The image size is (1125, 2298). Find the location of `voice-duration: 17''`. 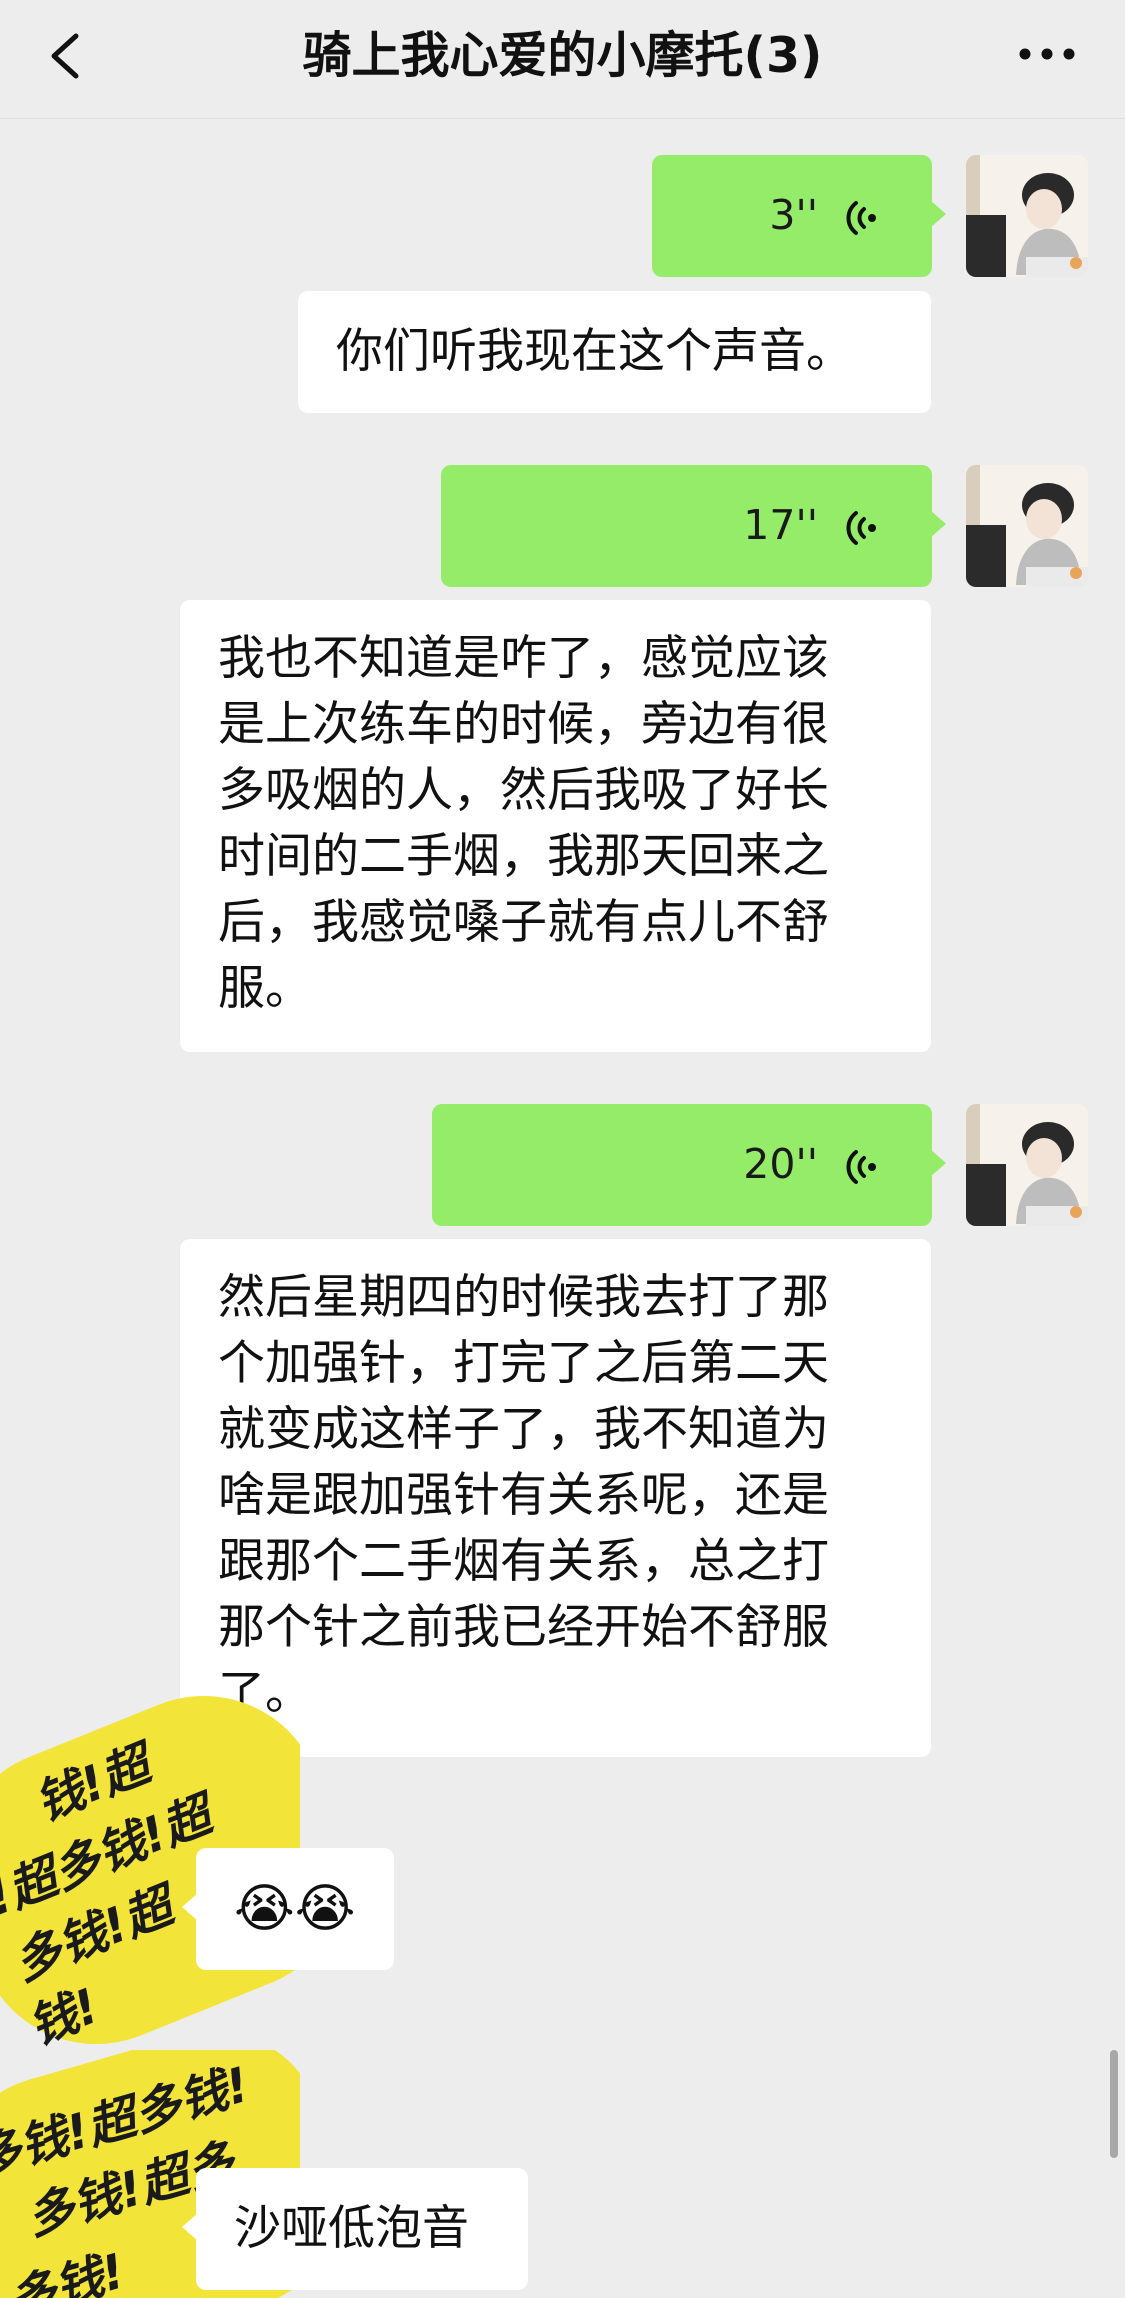

voice-duration: 17'' is located at coordinates (780, 525).